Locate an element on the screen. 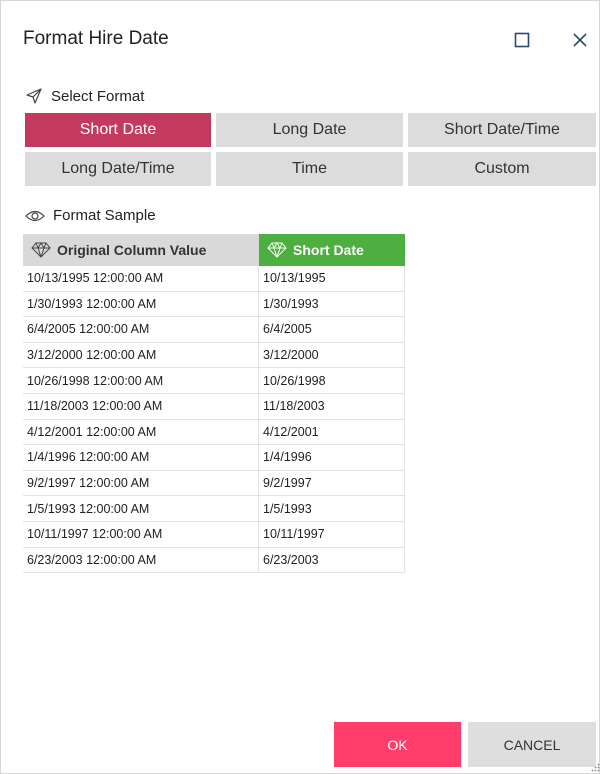  short-date-cell: 4/12/2001 is located at coordinates (332, 432).